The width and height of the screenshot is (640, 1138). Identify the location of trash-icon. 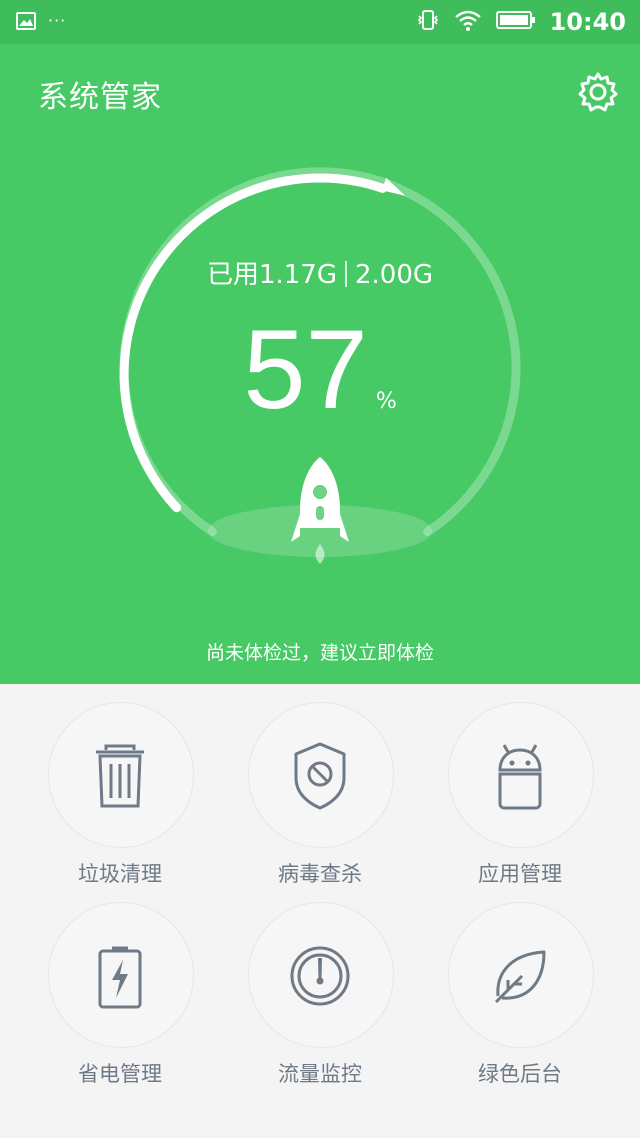
(120, 776).